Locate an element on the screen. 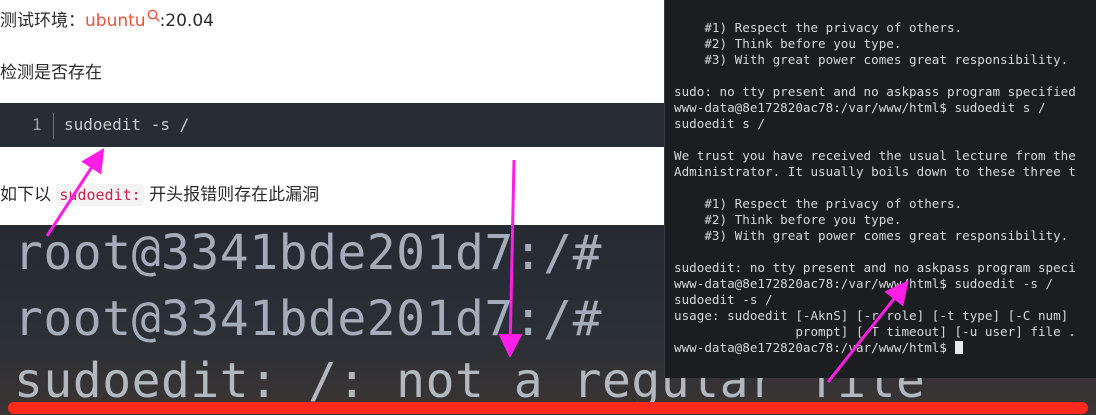  env-version: :20.04 is located at coordinates (186, 21).